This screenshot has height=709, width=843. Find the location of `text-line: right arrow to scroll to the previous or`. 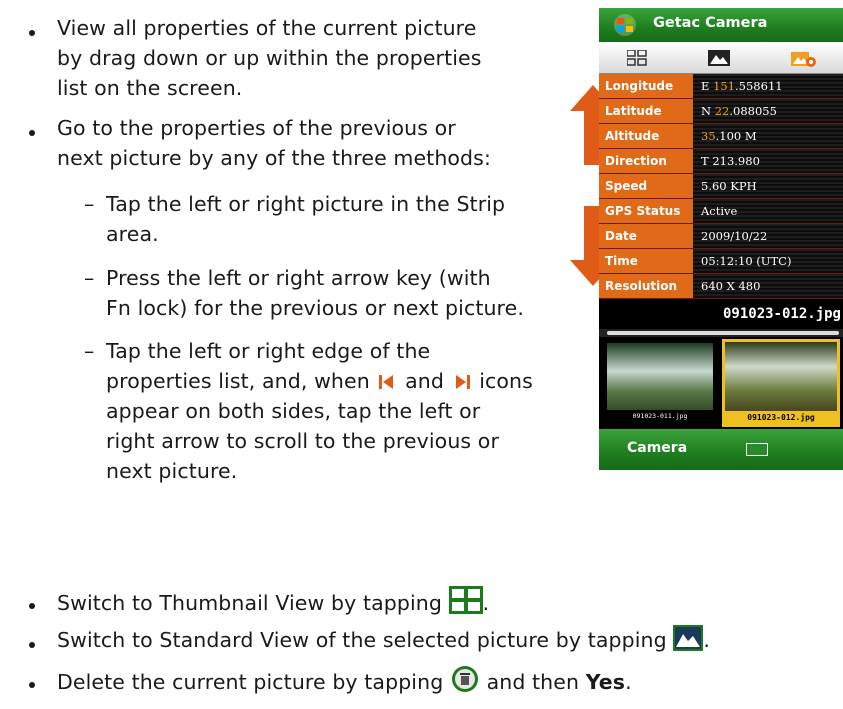

text-line: right arrow to scroll to the previous or is located at coordinates (302, 441).